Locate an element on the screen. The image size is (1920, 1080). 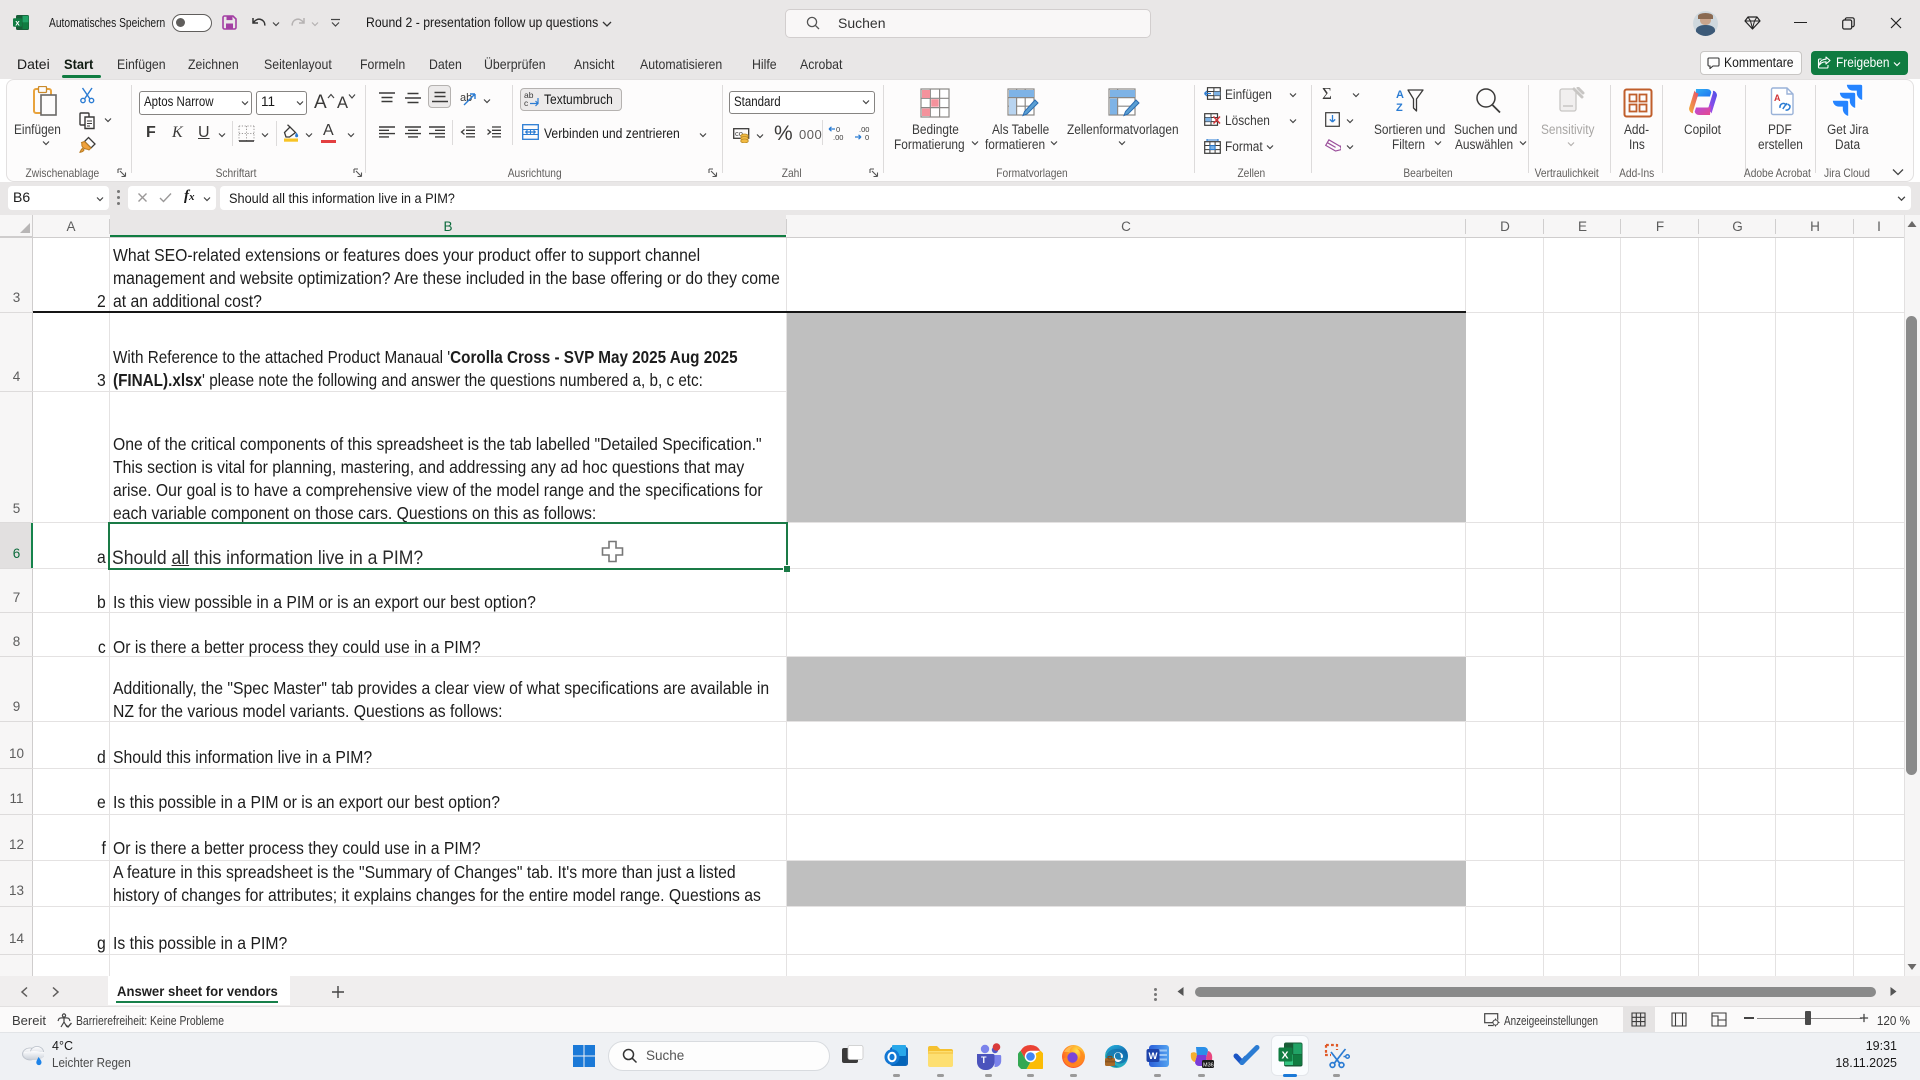
svg-text: .00 is located at coordinates (838, 137).